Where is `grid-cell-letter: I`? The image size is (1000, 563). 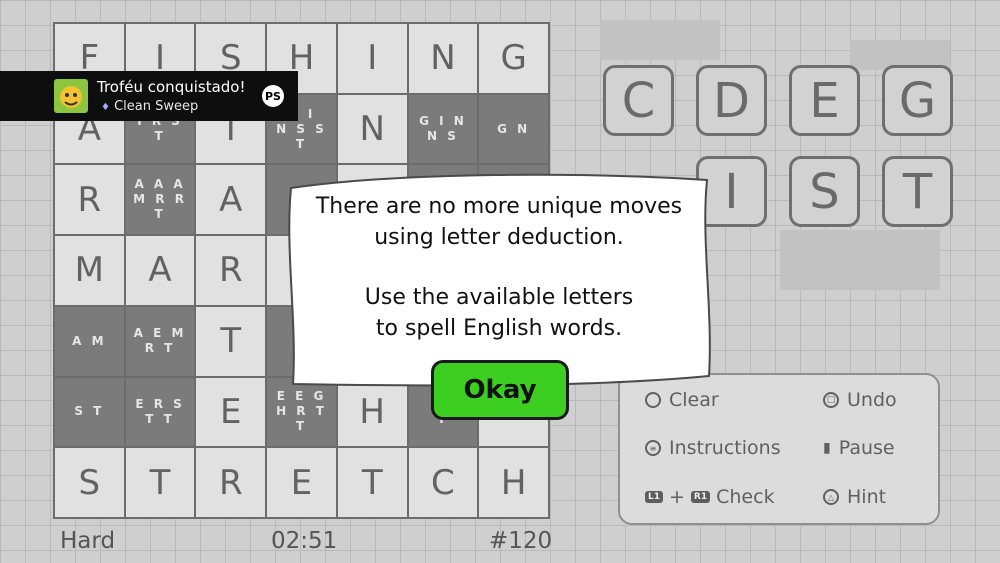
grid-cell-letter: I is located at coordinates (372, 58).